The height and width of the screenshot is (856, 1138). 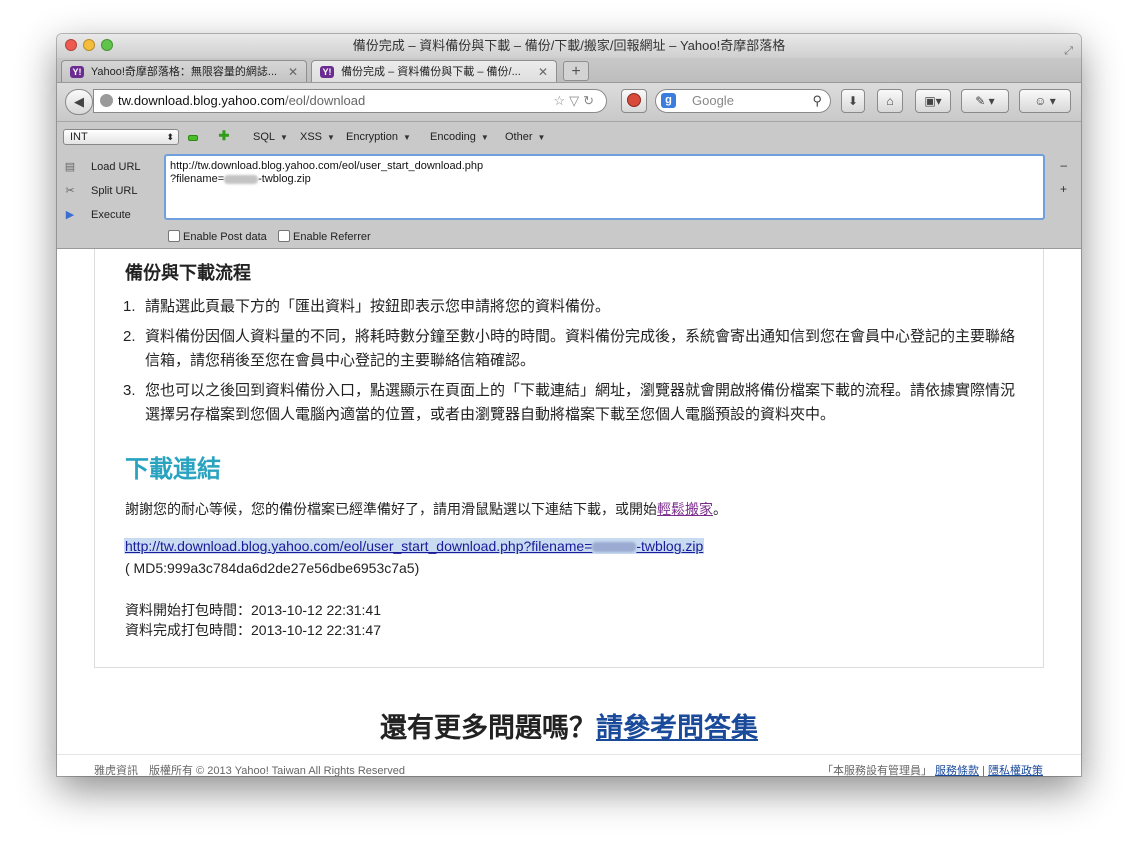 I want to click on filename-suffix: -twblog.zip, so click(x=284, y=179).